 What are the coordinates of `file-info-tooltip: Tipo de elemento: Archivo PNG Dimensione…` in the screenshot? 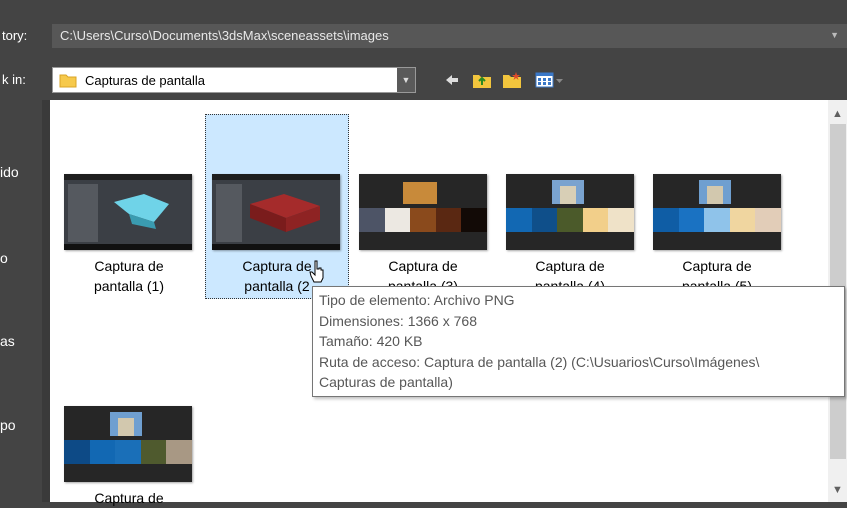 It's located at (578, 341).